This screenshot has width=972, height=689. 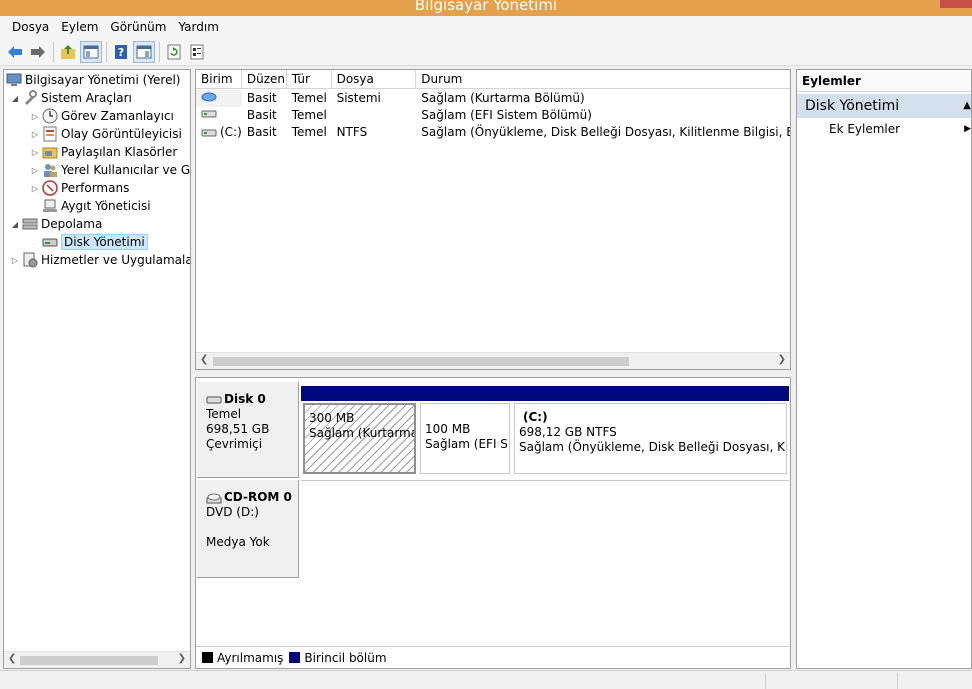 What do you see at coordinates (100, 260) in the screenshot?
I see `tree-item-services-applications: ▷ Hizmetler ve Uygulamalar` at bounding box center [100, 260].